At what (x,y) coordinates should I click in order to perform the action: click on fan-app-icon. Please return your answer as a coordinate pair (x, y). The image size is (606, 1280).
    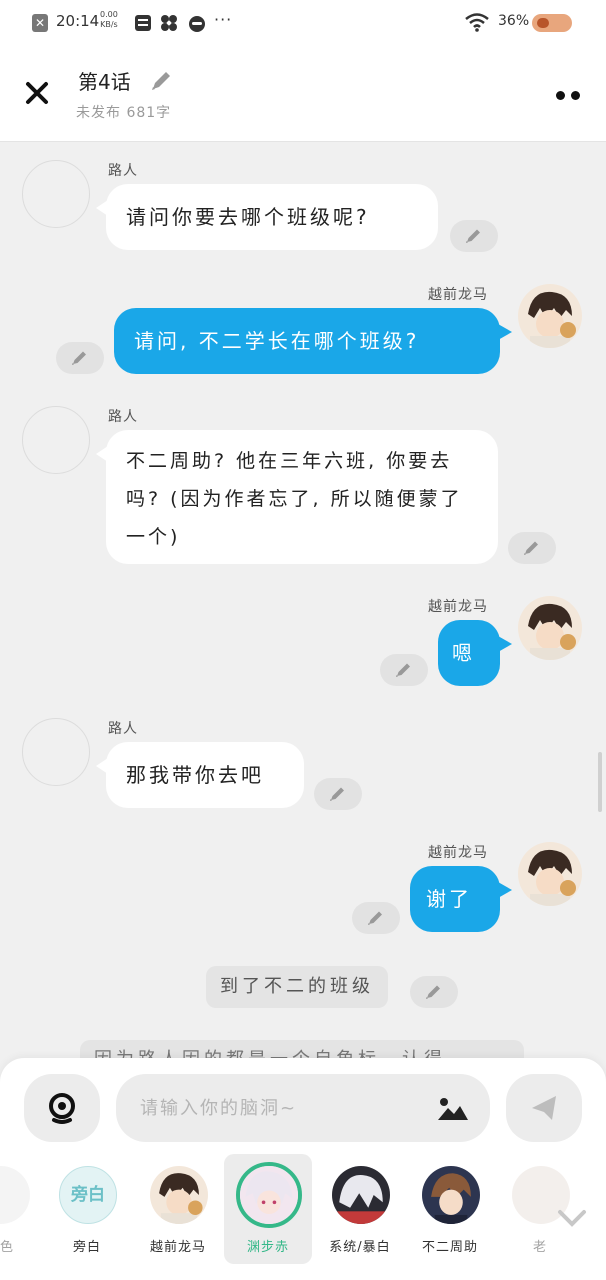
    Looking at the image, I should click on (169, 23).